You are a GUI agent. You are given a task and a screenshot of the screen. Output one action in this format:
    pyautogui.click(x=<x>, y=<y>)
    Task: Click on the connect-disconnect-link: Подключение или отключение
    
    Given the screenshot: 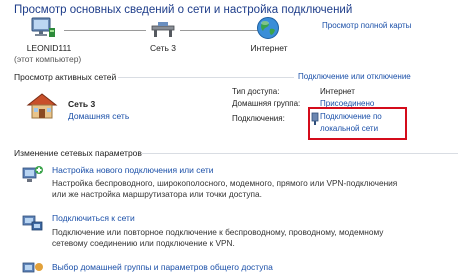 What is the action you would take?
    pyautogui.click(x=354, y=76)
    